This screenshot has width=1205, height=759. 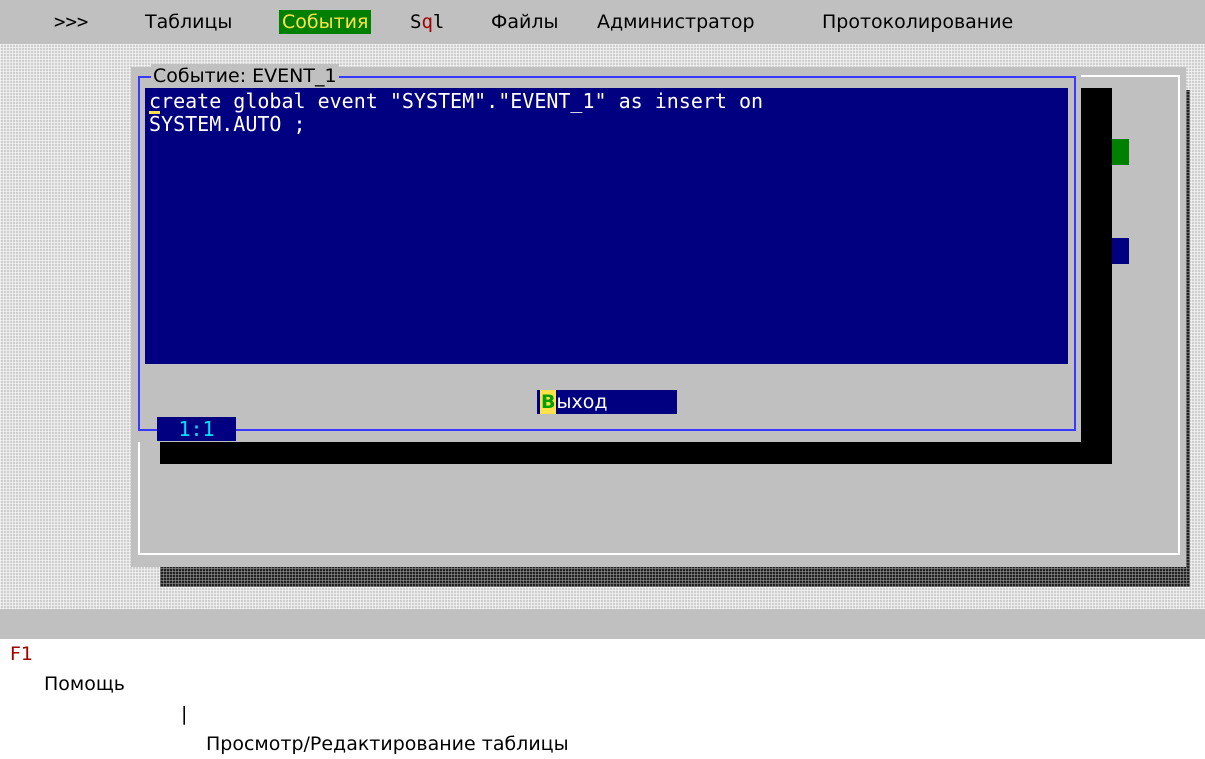 I want to click on menu-item-files: Файлы, so click(x=525, y=22).